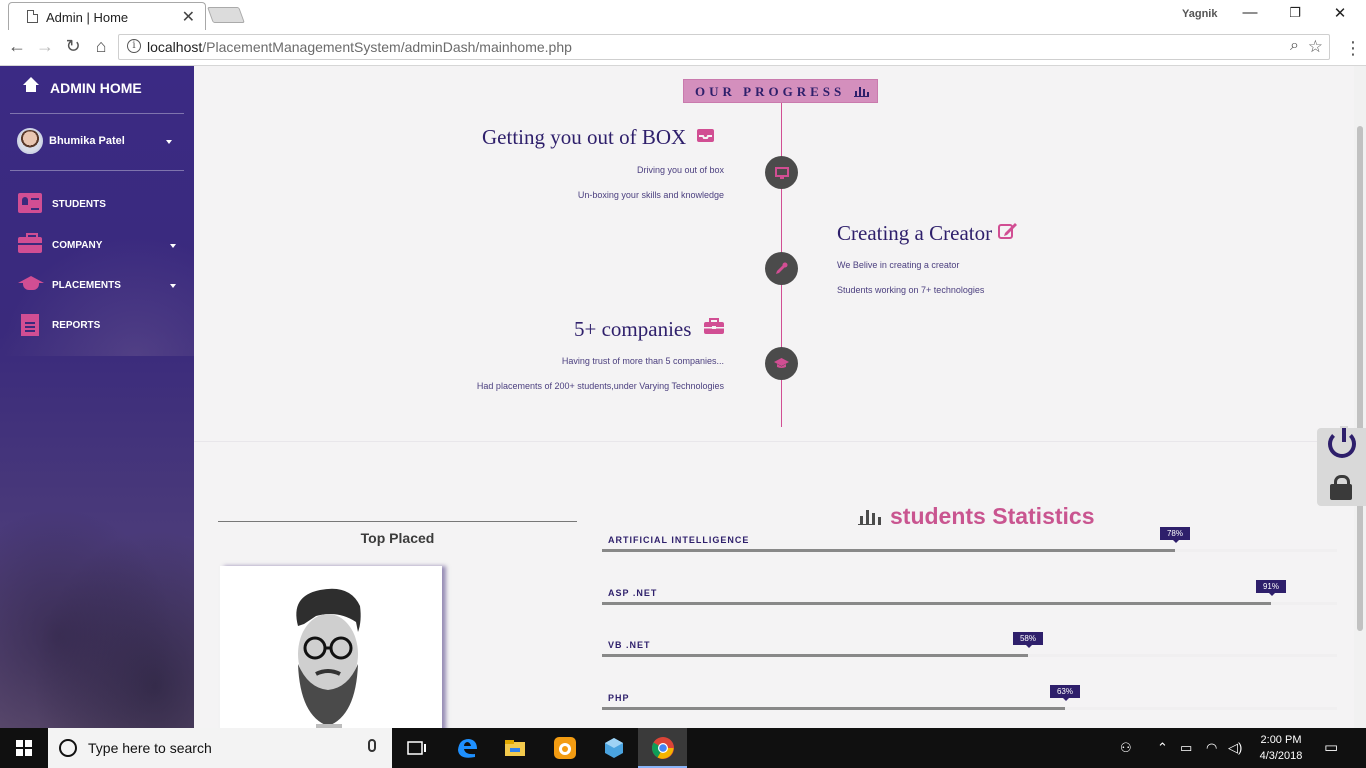 The width and height of the screenshot is (1366, 768). What do you see at coordinates (17, 46) in the screenshot?
I see `back-icon: ←` at bounding box center [17, 46].